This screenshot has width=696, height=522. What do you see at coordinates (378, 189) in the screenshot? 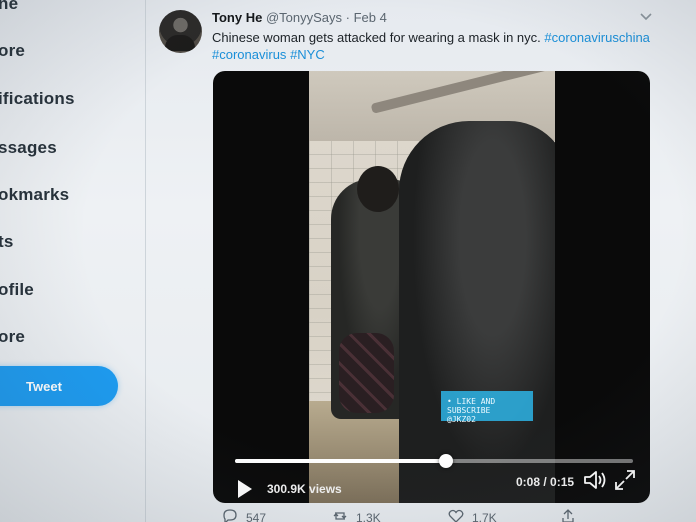
I see `video-scene-person-head` at bounding box center [378, 189].